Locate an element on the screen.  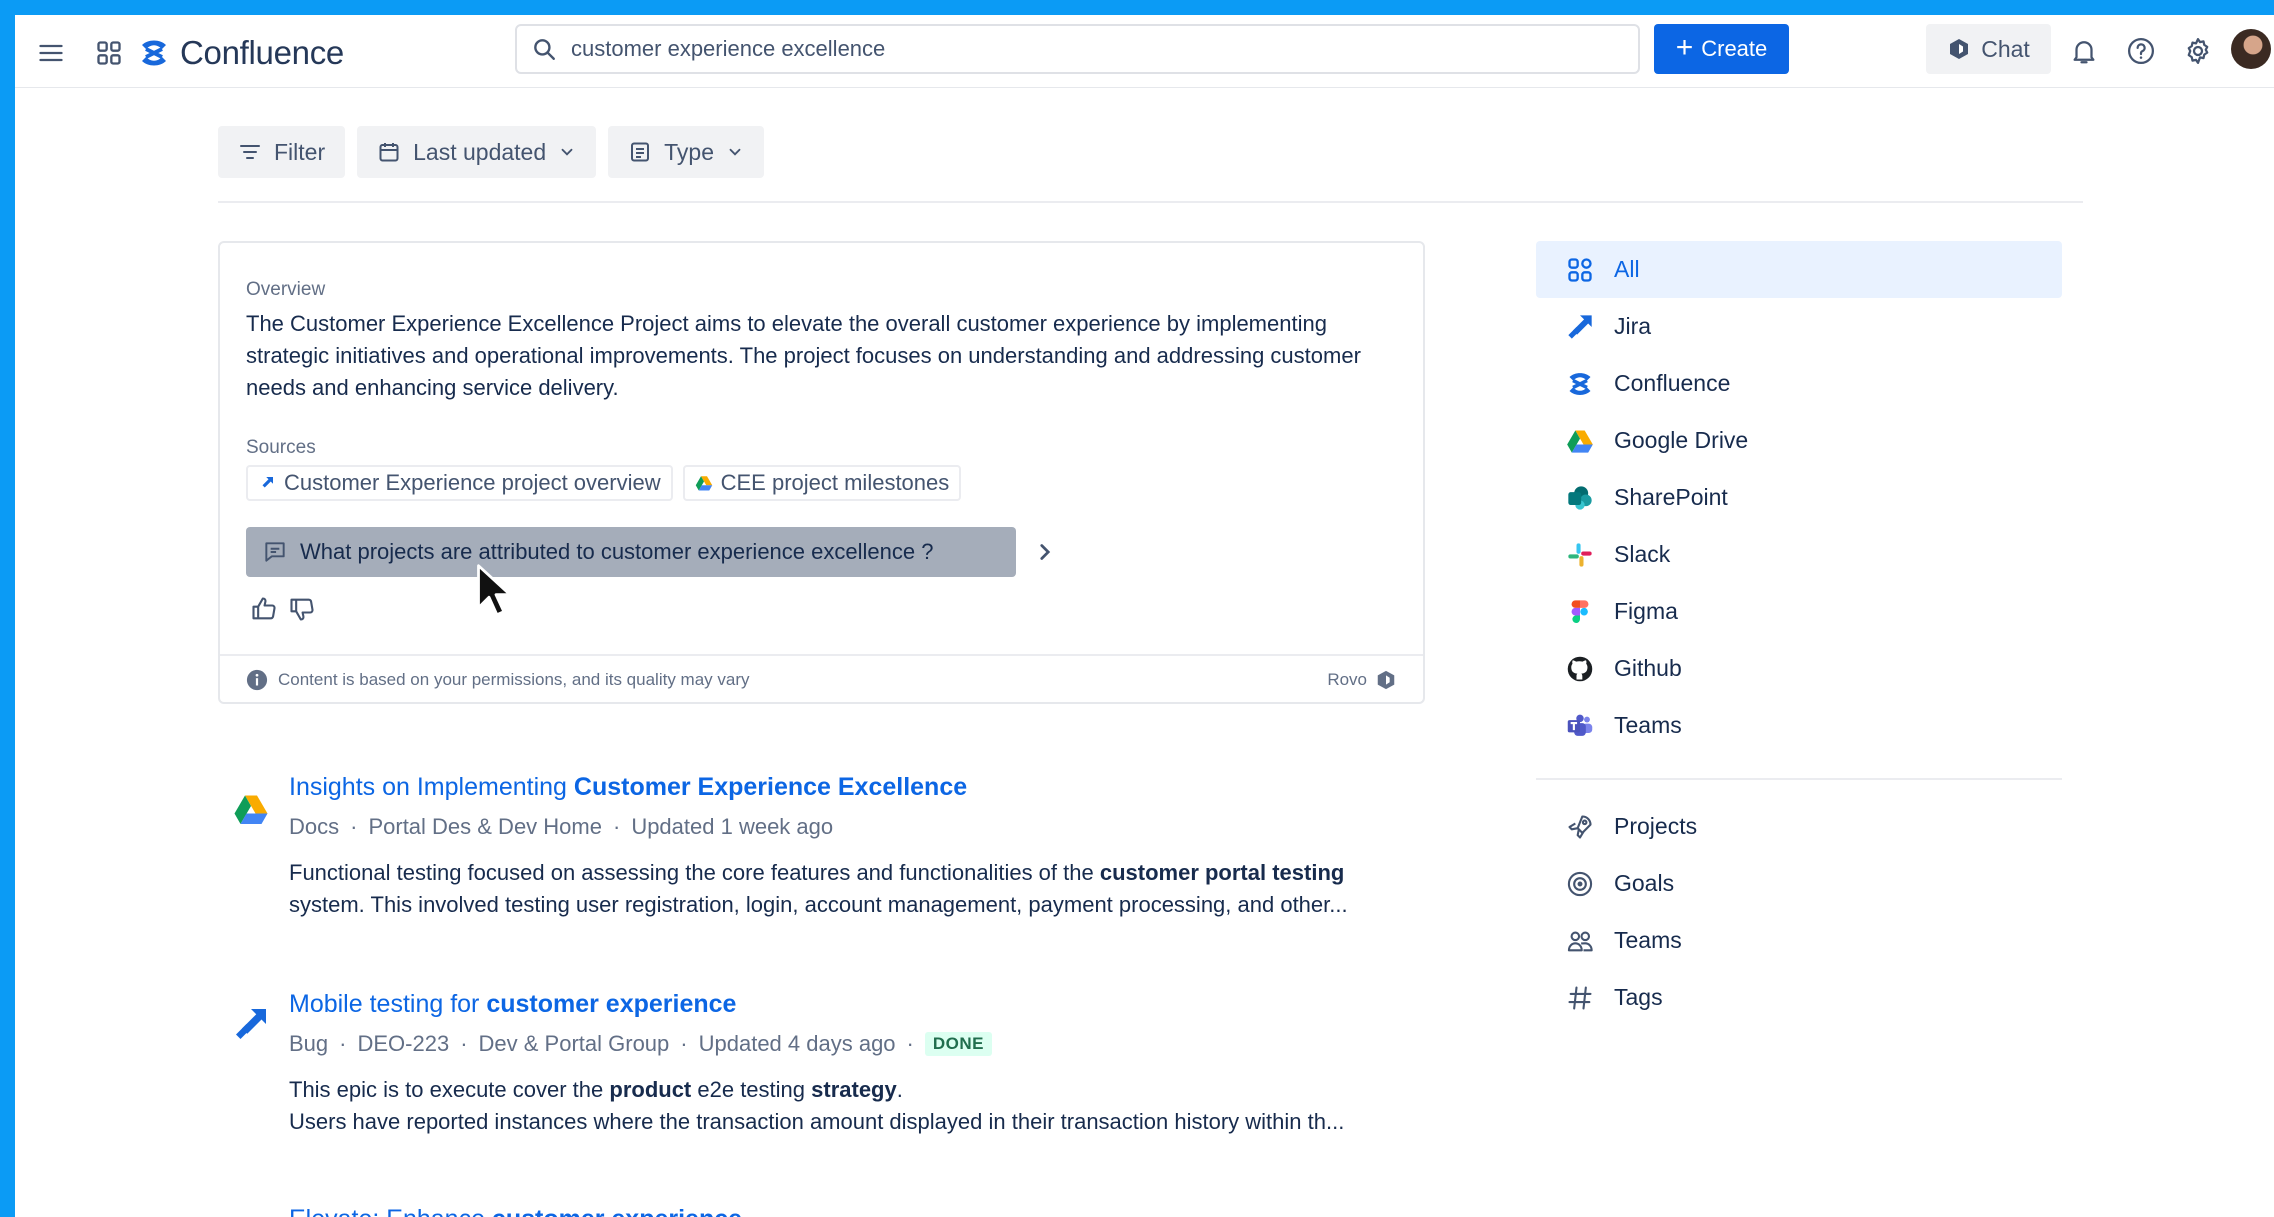
status-badge: DONE is located at coordinates (958, 1044).